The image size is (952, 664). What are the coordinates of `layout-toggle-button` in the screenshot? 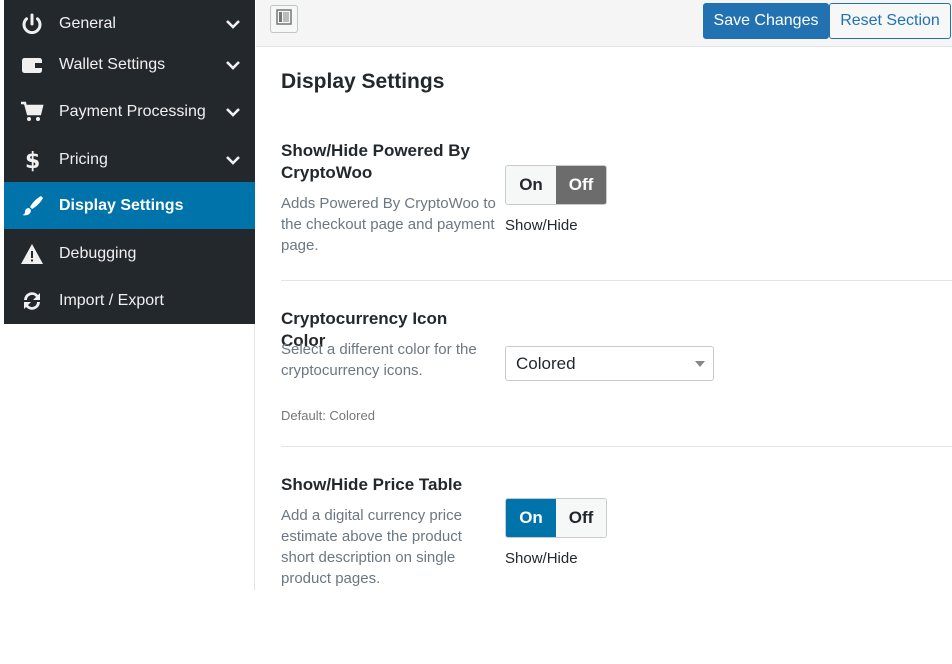 It's located at (284, 19).